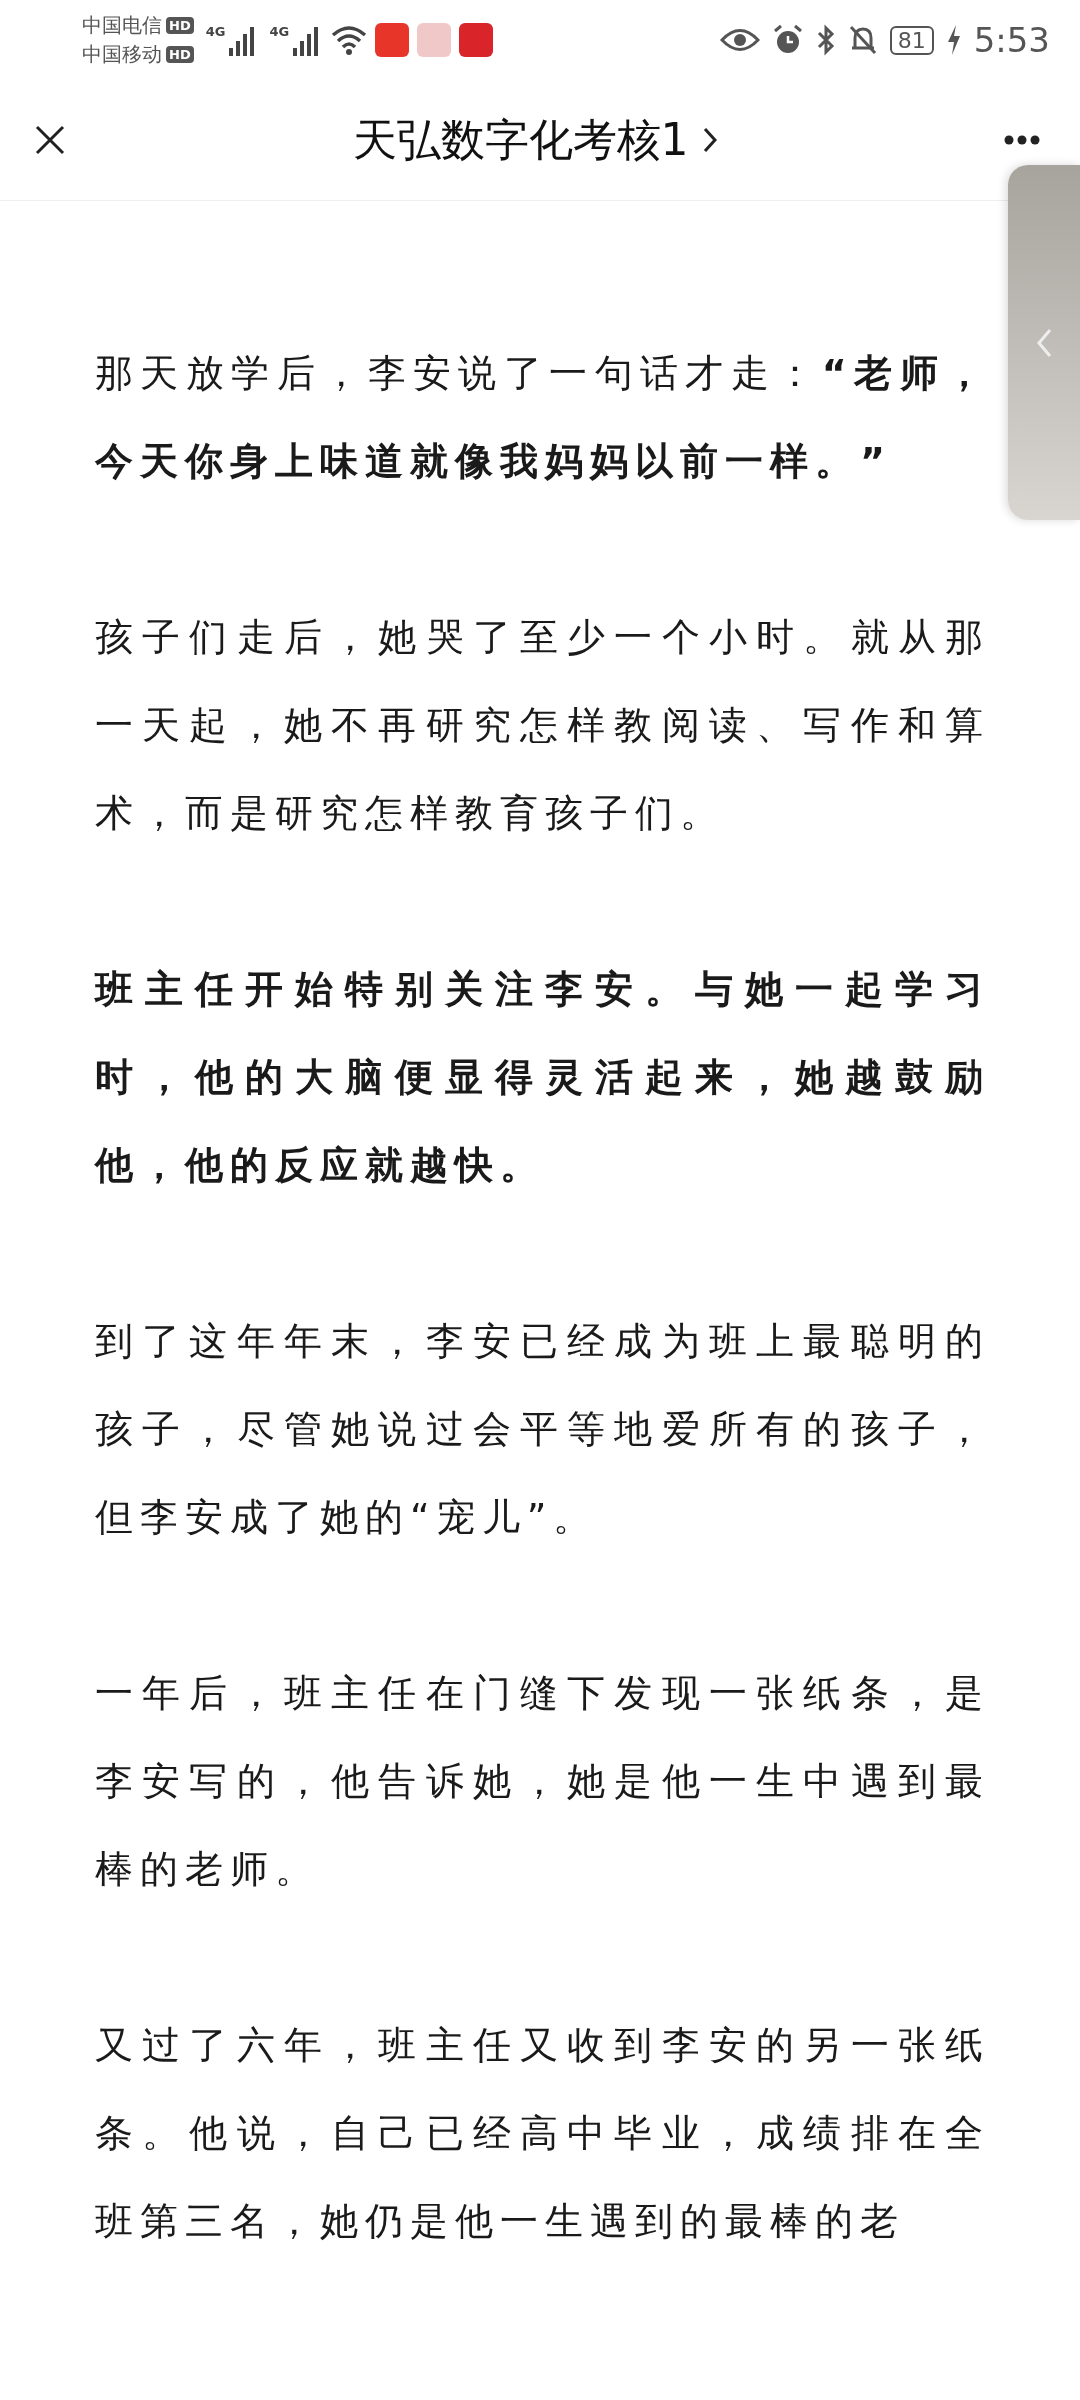  I want to click on alarm-icon, so click(787, 40).